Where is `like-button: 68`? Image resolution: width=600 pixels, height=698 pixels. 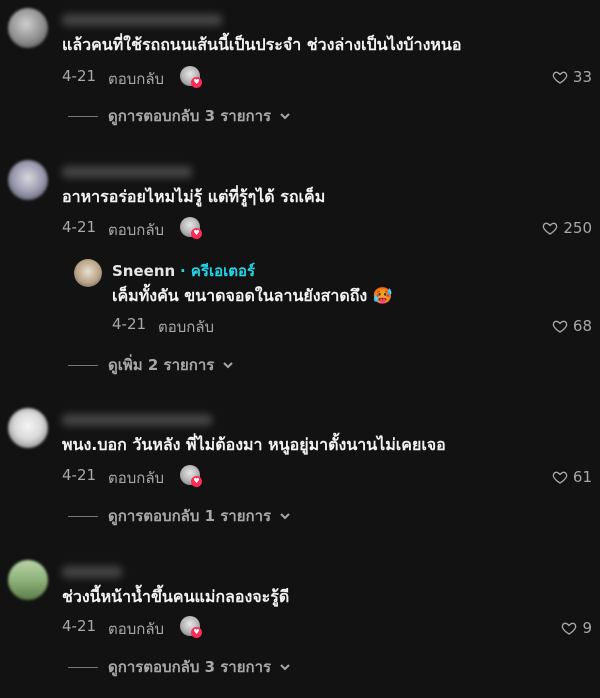 like-button: 68 is located at coordinates (572, 326).